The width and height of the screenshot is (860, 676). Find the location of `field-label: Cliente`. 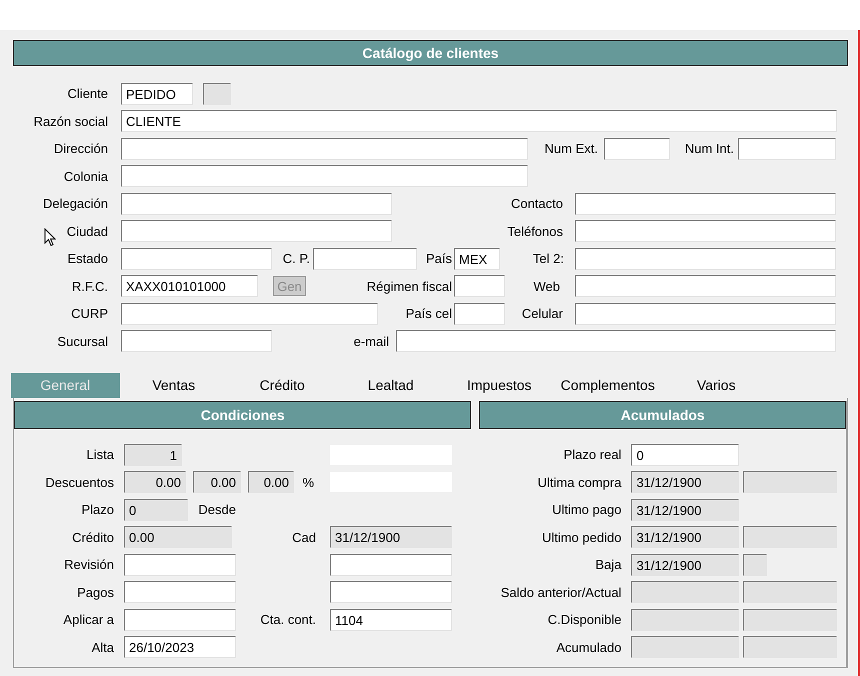

field-label: Cliente is located at coordinates (87, 94).